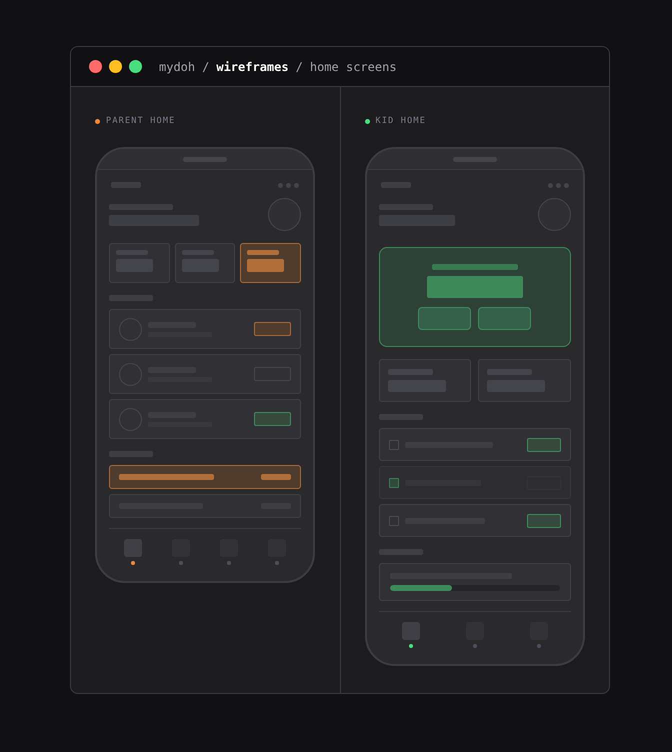 This screenshot has height=752, width=672. Describe the element at coordinates (401, 121) in the screenshot. I see `panel-label: KID HOME` at that location.